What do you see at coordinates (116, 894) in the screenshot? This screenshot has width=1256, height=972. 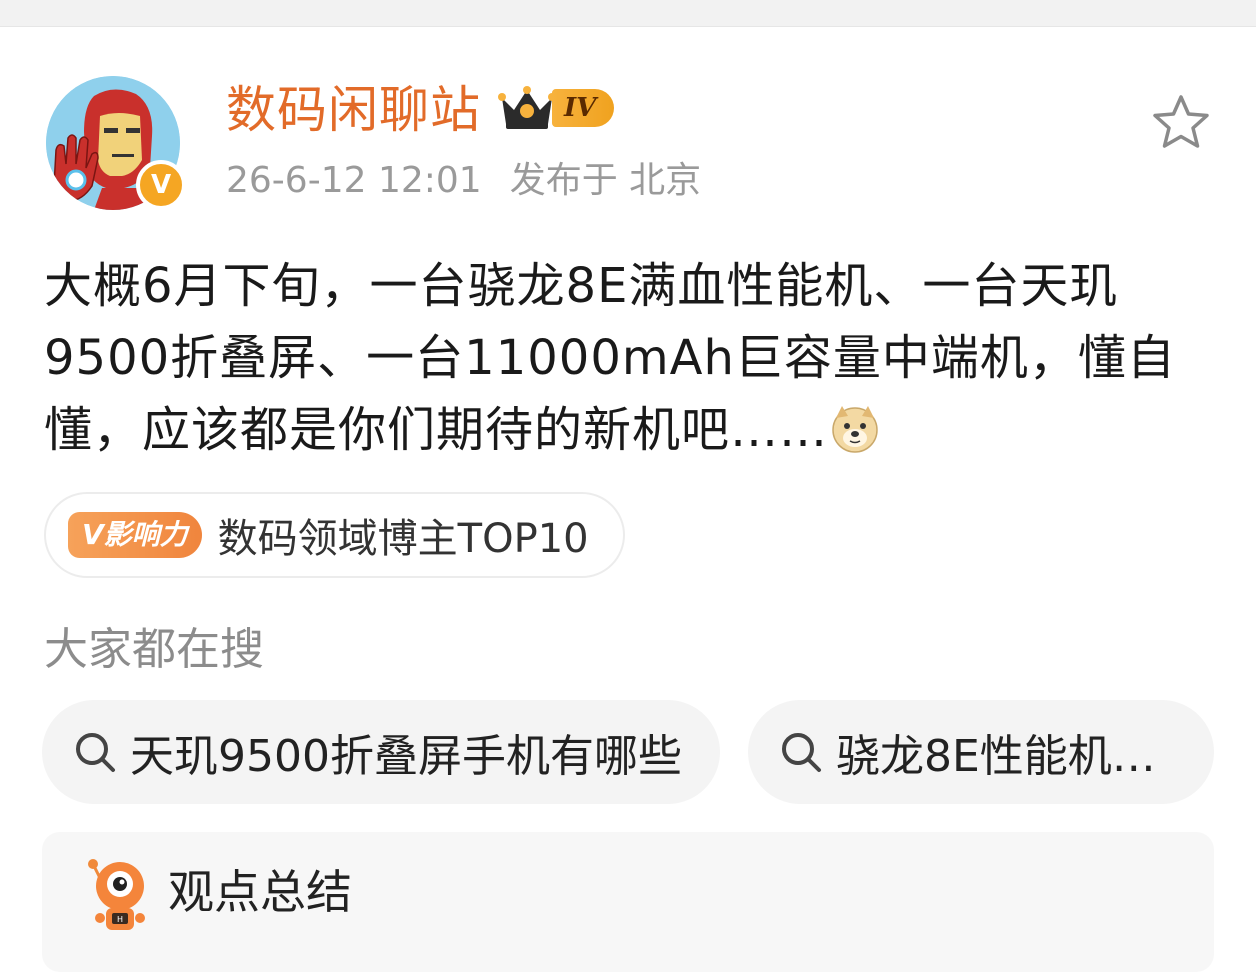 I see `robot-mascot-icon: H` at bounding box center [116, 894].